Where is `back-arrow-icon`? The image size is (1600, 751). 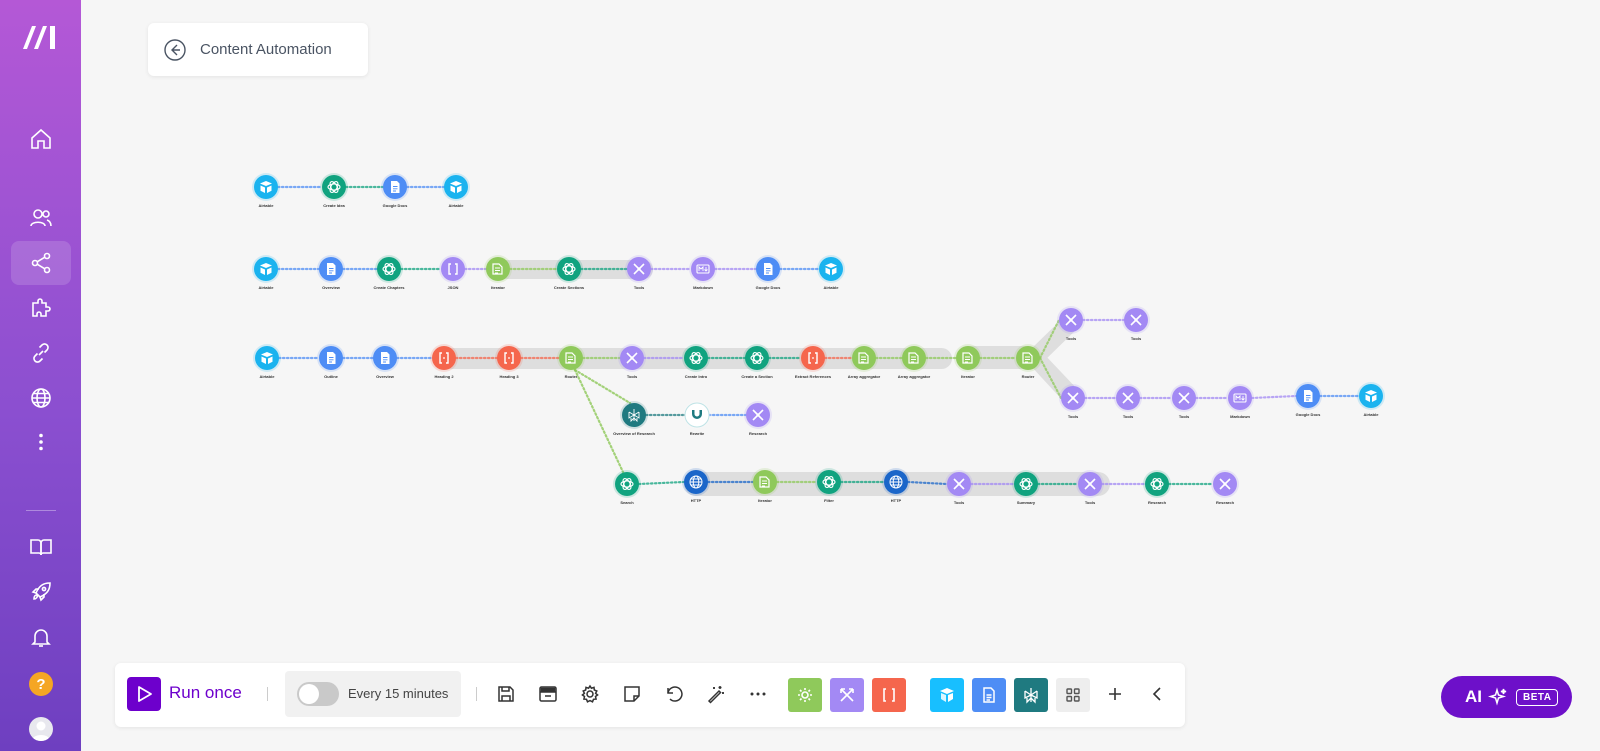
back-arrow-icon is located at coordinates (175, 49).